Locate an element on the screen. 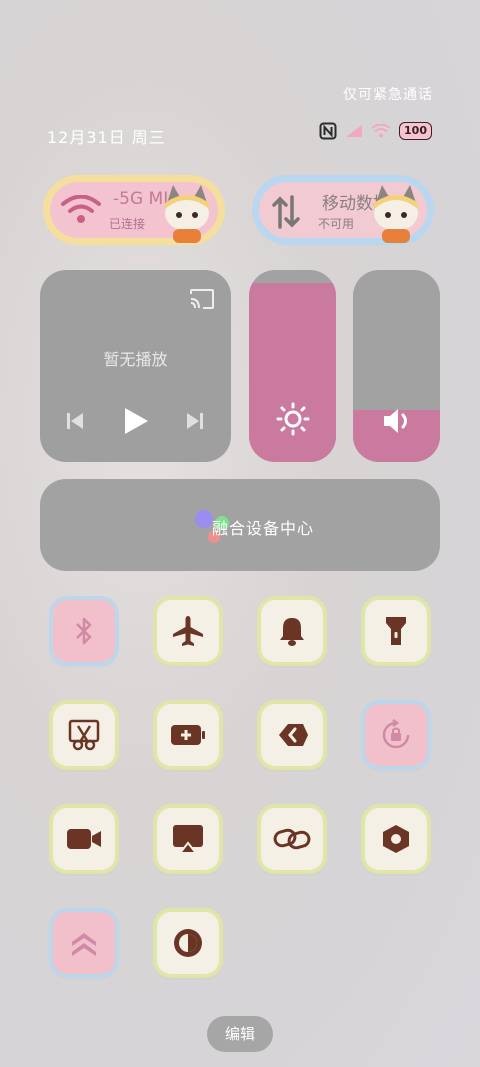 The image size is (480, 1067). contrast-icon is located at coordinates (188, 943).